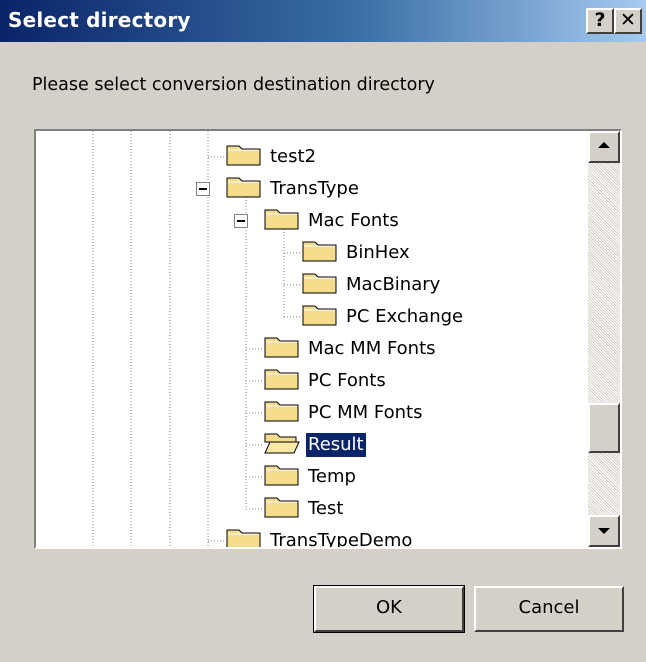  What do you see at coordinates (314, 188) in the screenshot?
I see `tree-item-label: TransType` at bounding box center [314, 188].